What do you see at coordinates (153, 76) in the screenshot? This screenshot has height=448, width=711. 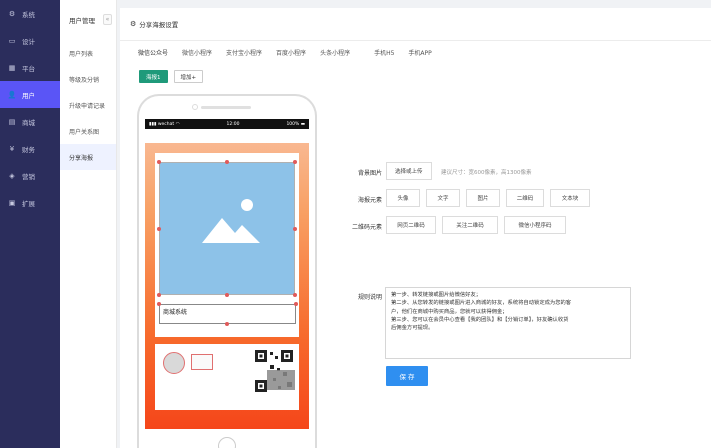 I see `poster-1-button: 海报1` at bounding box center [153, 76].